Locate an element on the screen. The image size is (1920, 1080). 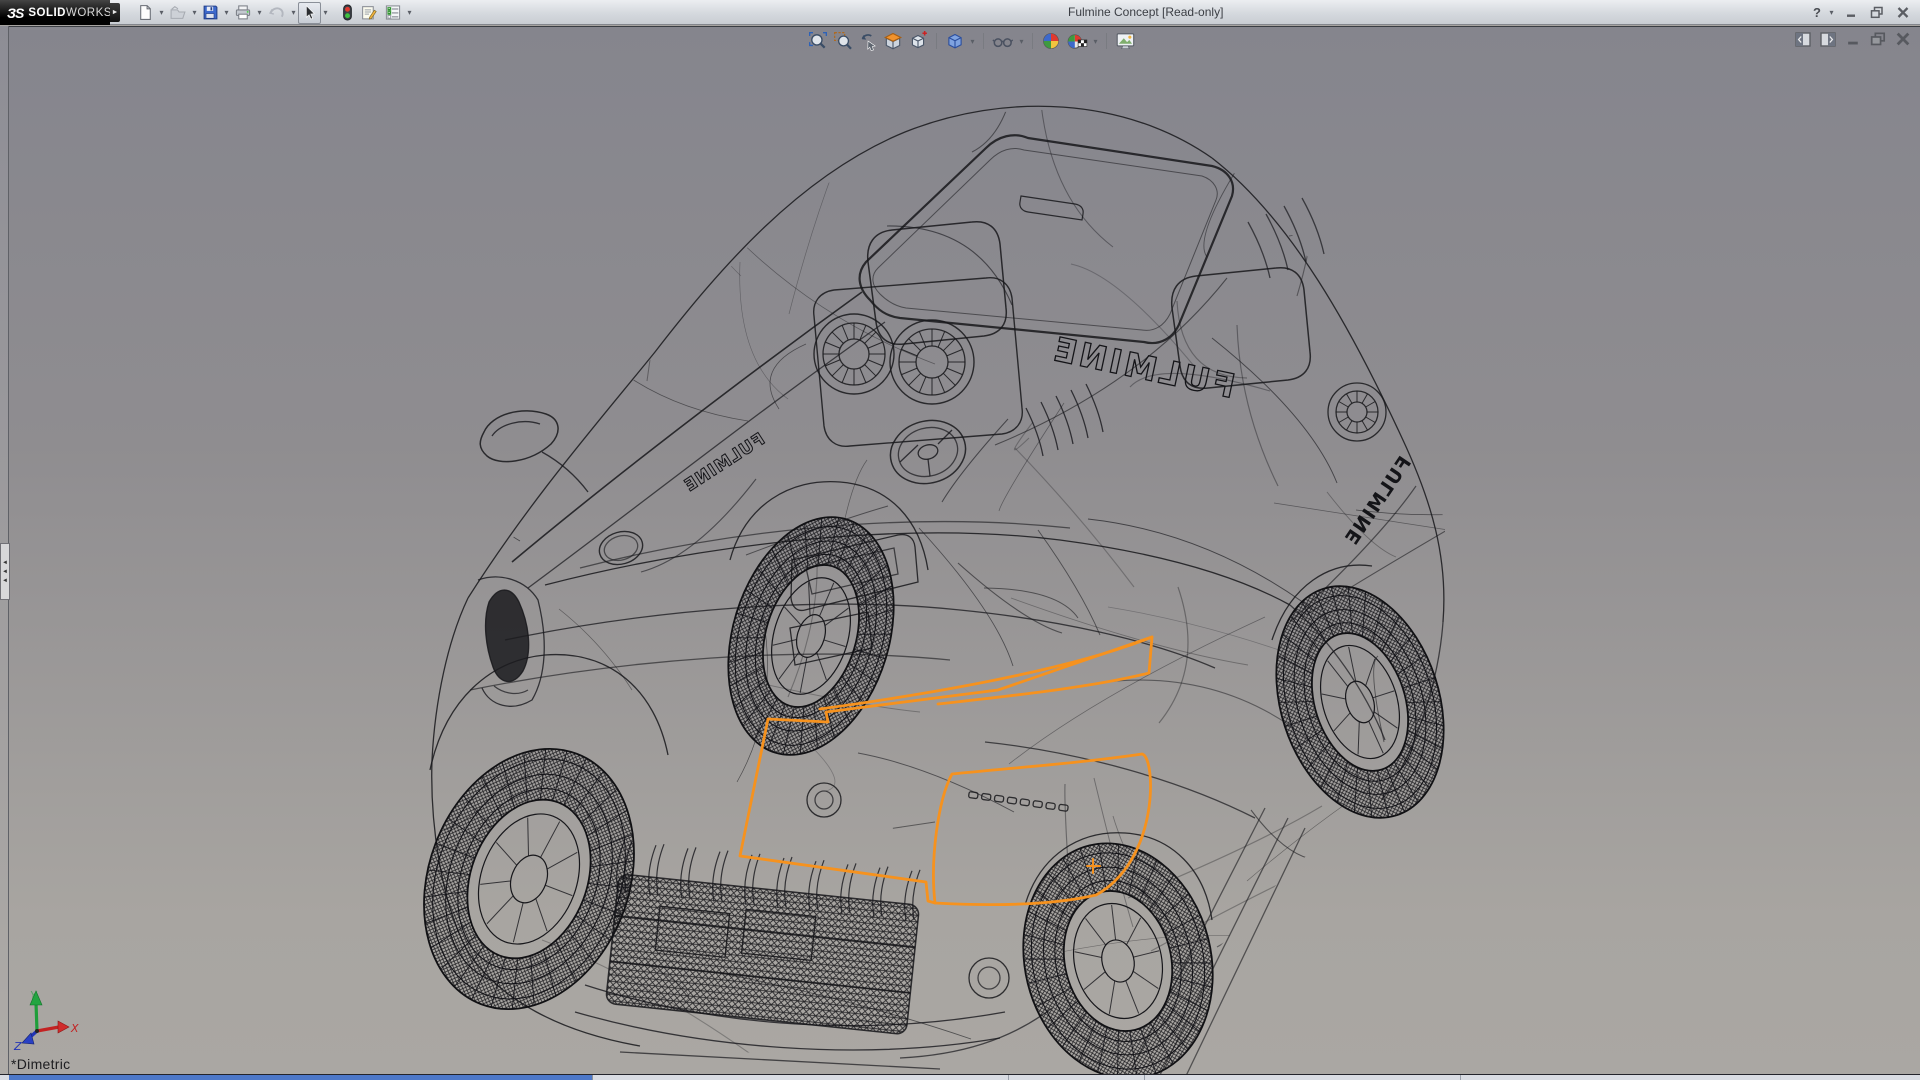
file-properties-icon is located at coordinates (369, 13).